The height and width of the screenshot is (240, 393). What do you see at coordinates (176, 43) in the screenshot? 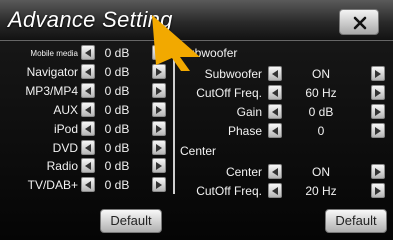
I see `pointer-arrow-icon` at bounding box center [176, 43].